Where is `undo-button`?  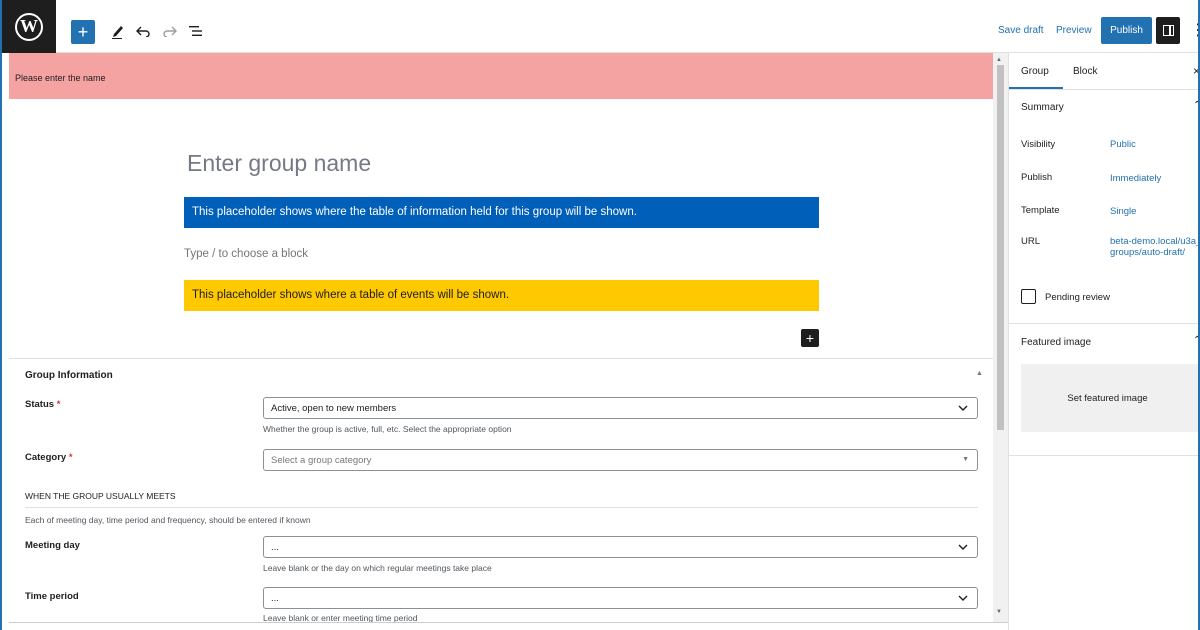
undo-button is located at coordinates (143, 31).